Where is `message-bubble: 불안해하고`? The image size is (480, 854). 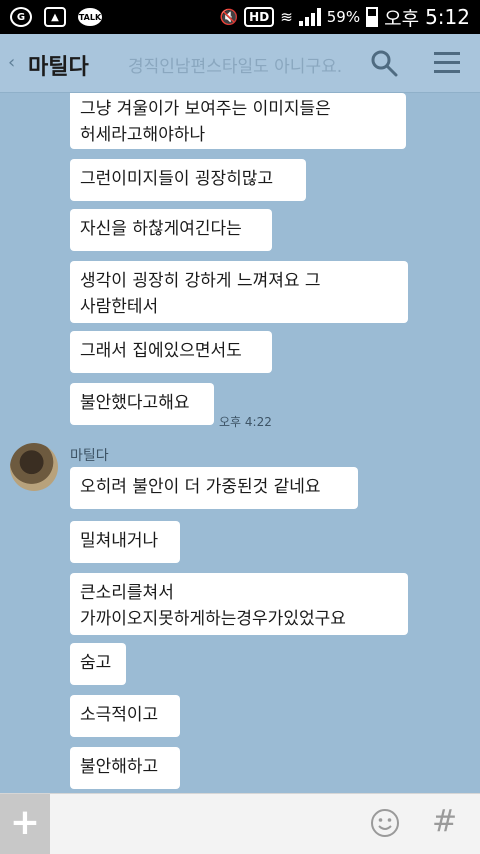
message-bubble: 불안해하고 is located at coordinates (125, 768).